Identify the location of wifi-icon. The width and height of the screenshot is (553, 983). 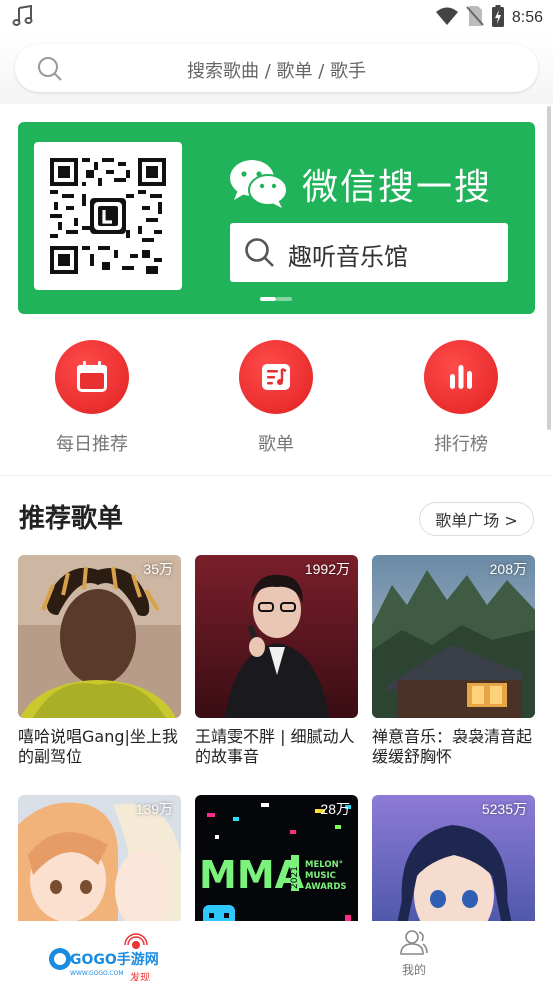
(446, 18).